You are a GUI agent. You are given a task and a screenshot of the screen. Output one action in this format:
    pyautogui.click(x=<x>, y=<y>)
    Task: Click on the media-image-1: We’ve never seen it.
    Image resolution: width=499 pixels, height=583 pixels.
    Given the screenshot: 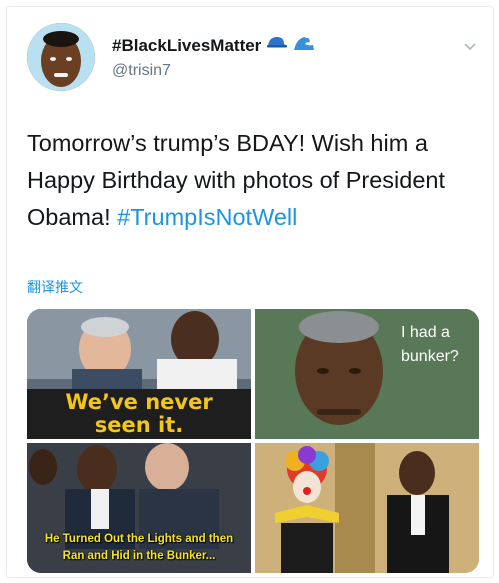 What is the action you would take?
    pyautogui.click(x=139, y=374)
    